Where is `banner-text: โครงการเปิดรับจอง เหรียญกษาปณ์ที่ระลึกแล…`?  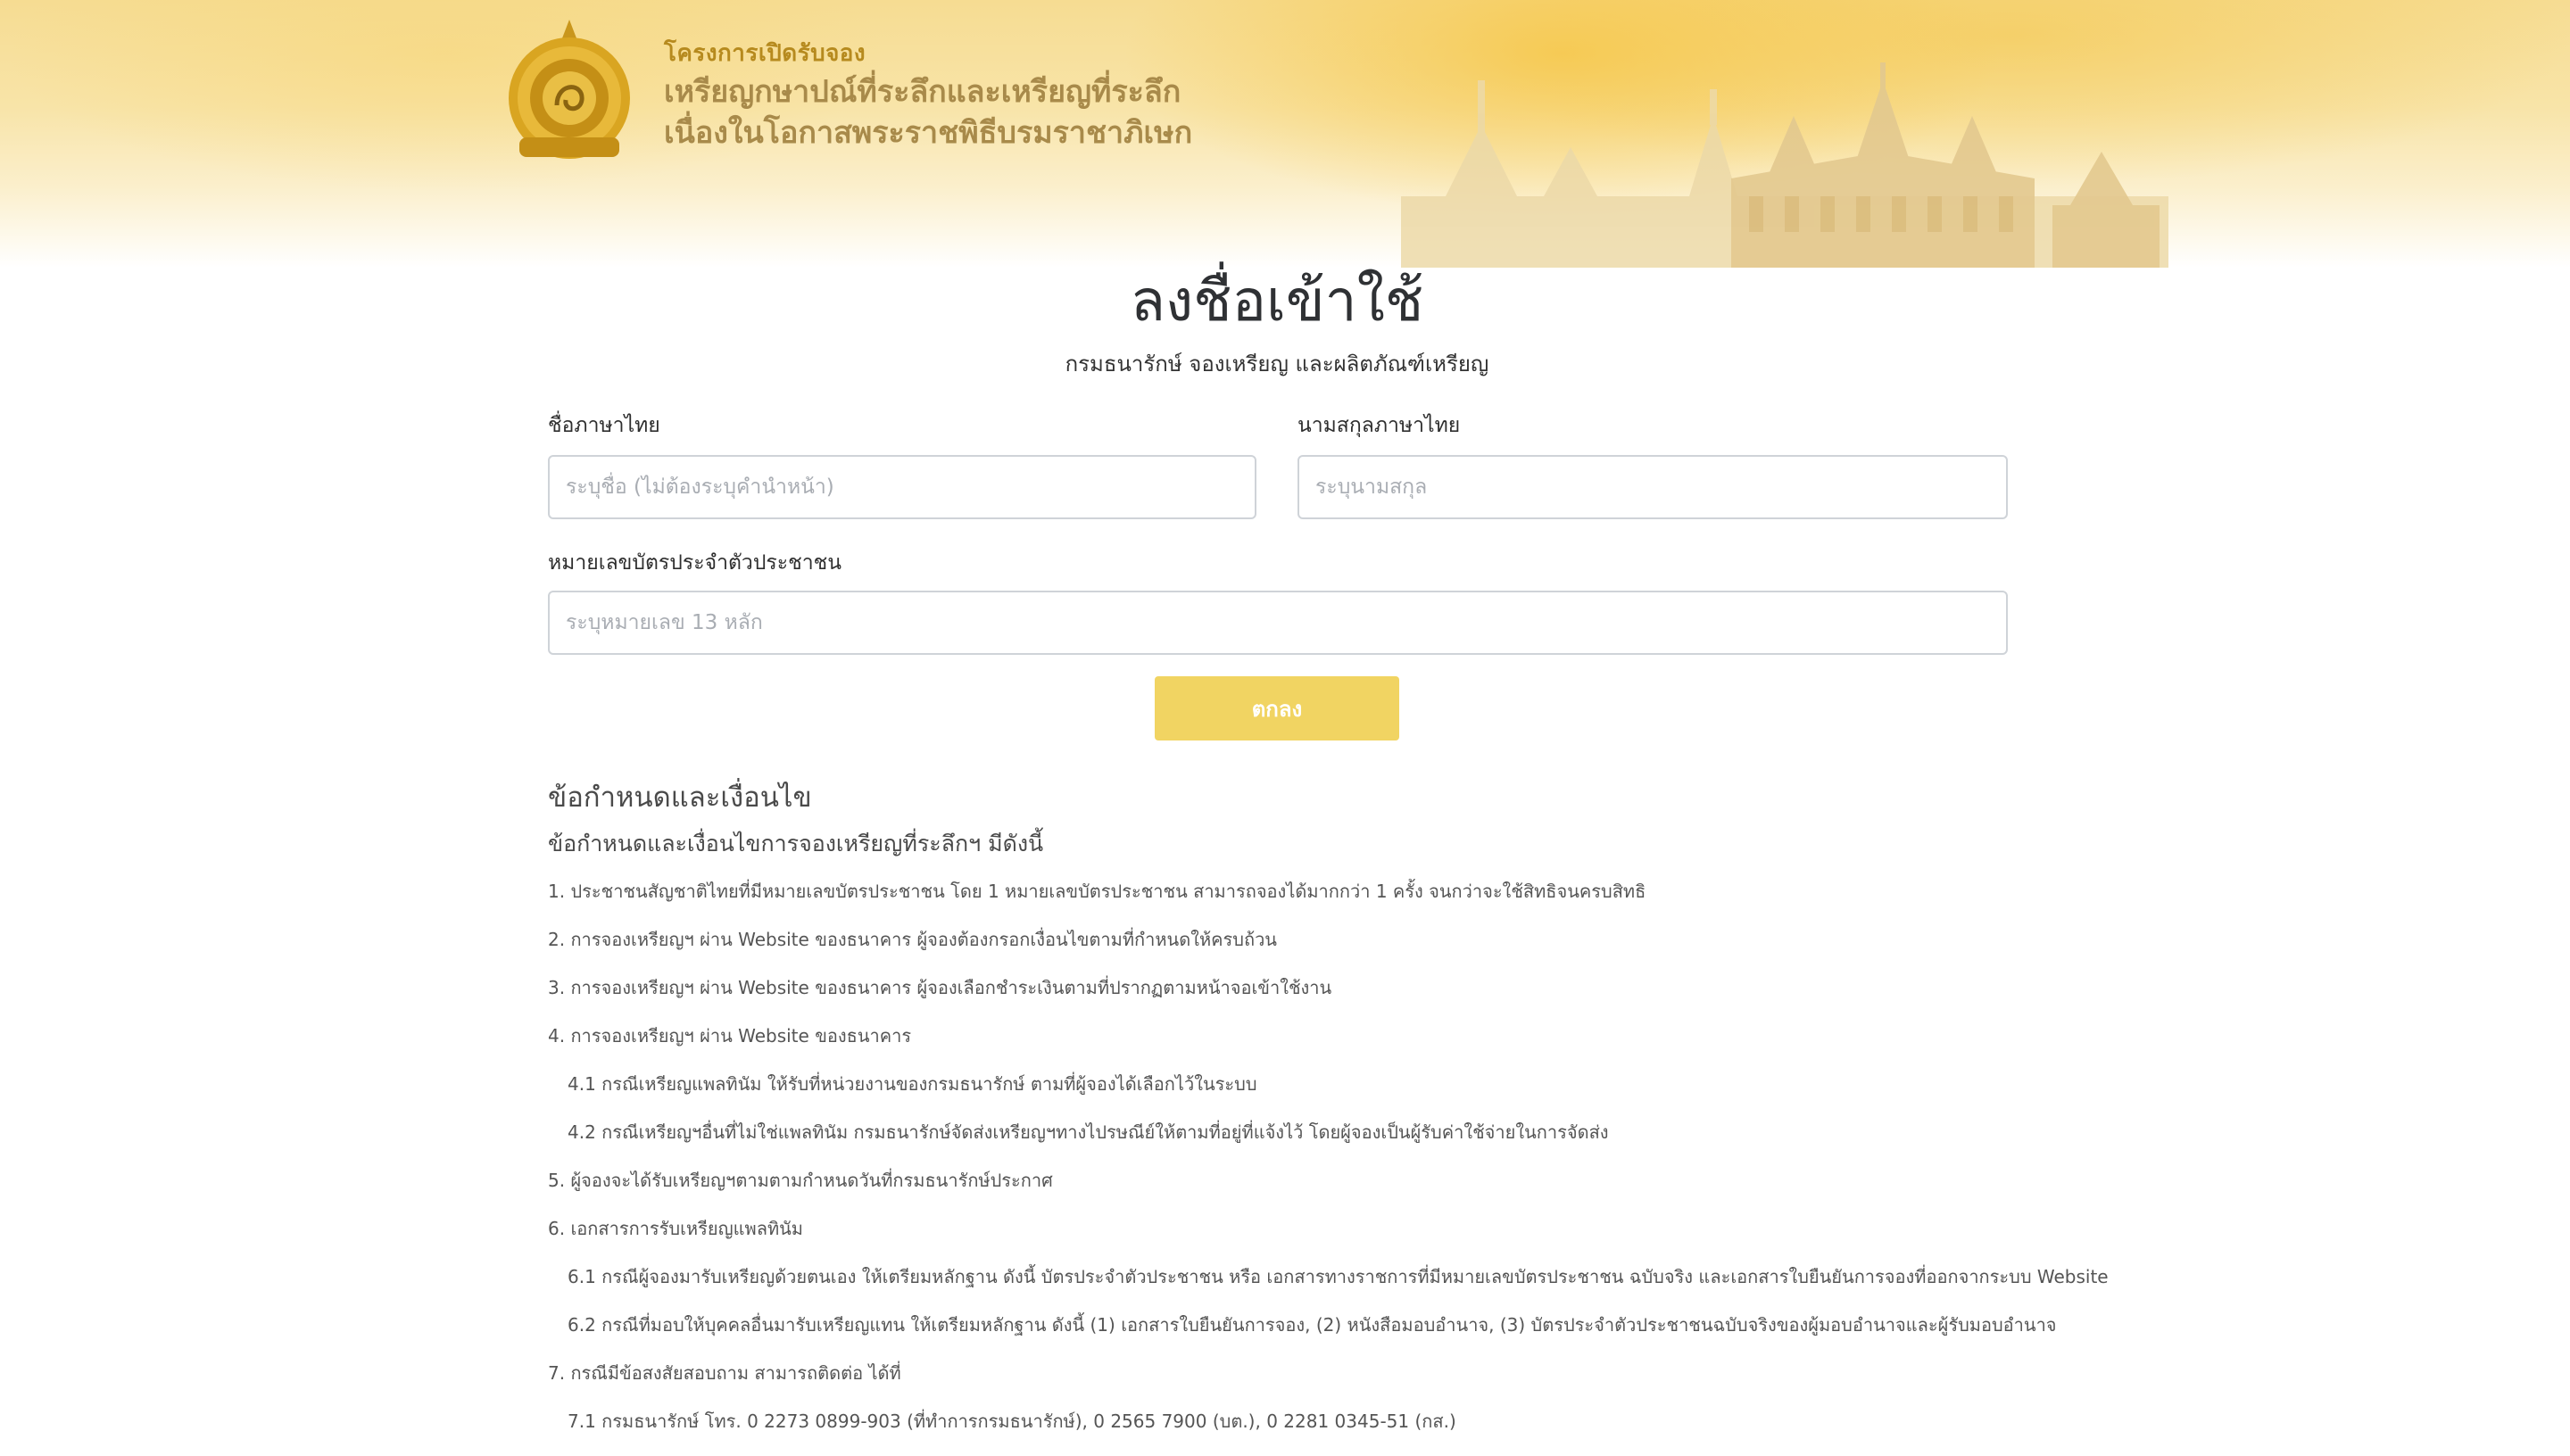 banner-text: โครงการเปิดรับจอง เหรียญกษาปณ์ที่ระลึกแล… is located at coordinates (928, 94).